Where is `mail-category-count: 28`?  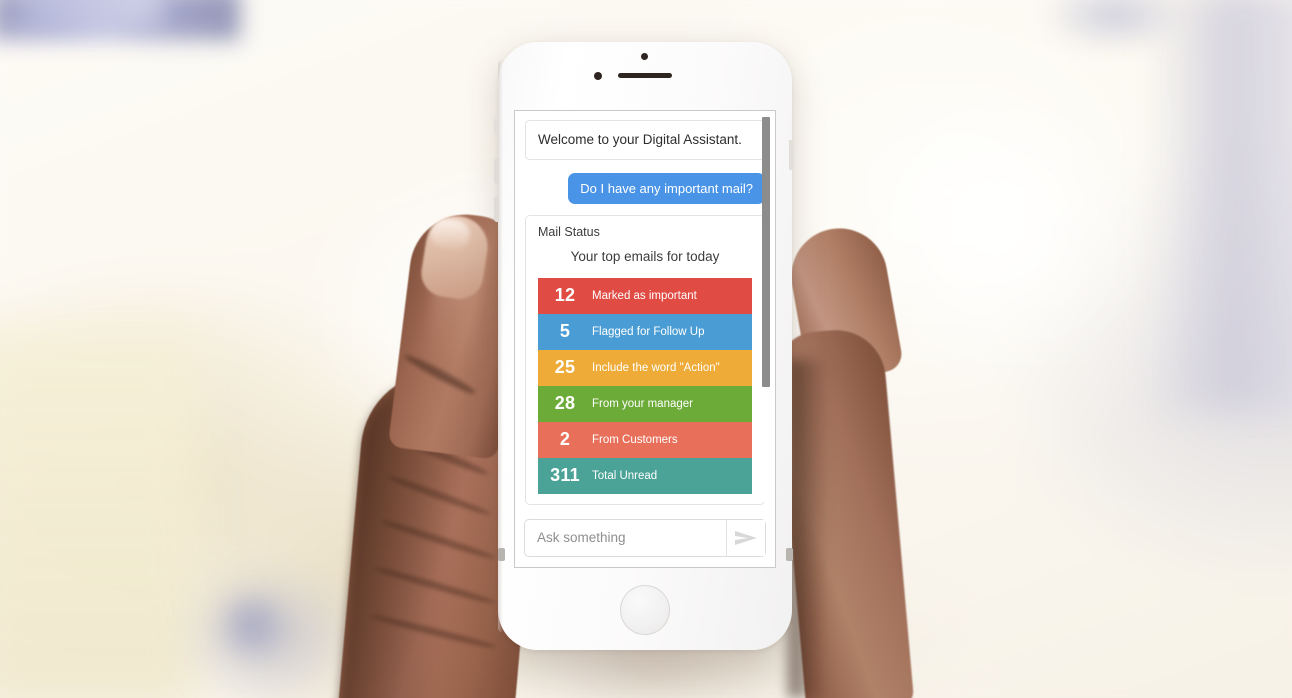 mail-category-count: 28 is located at coordinates (565, 403).